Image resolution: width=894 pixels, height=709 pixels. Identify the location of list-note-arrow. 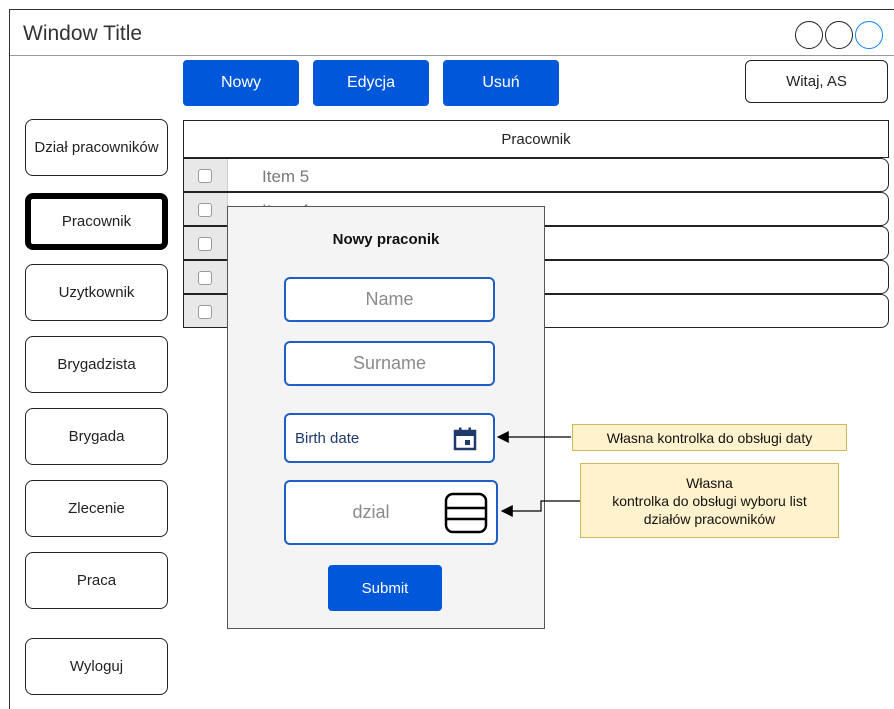
(540, 508).